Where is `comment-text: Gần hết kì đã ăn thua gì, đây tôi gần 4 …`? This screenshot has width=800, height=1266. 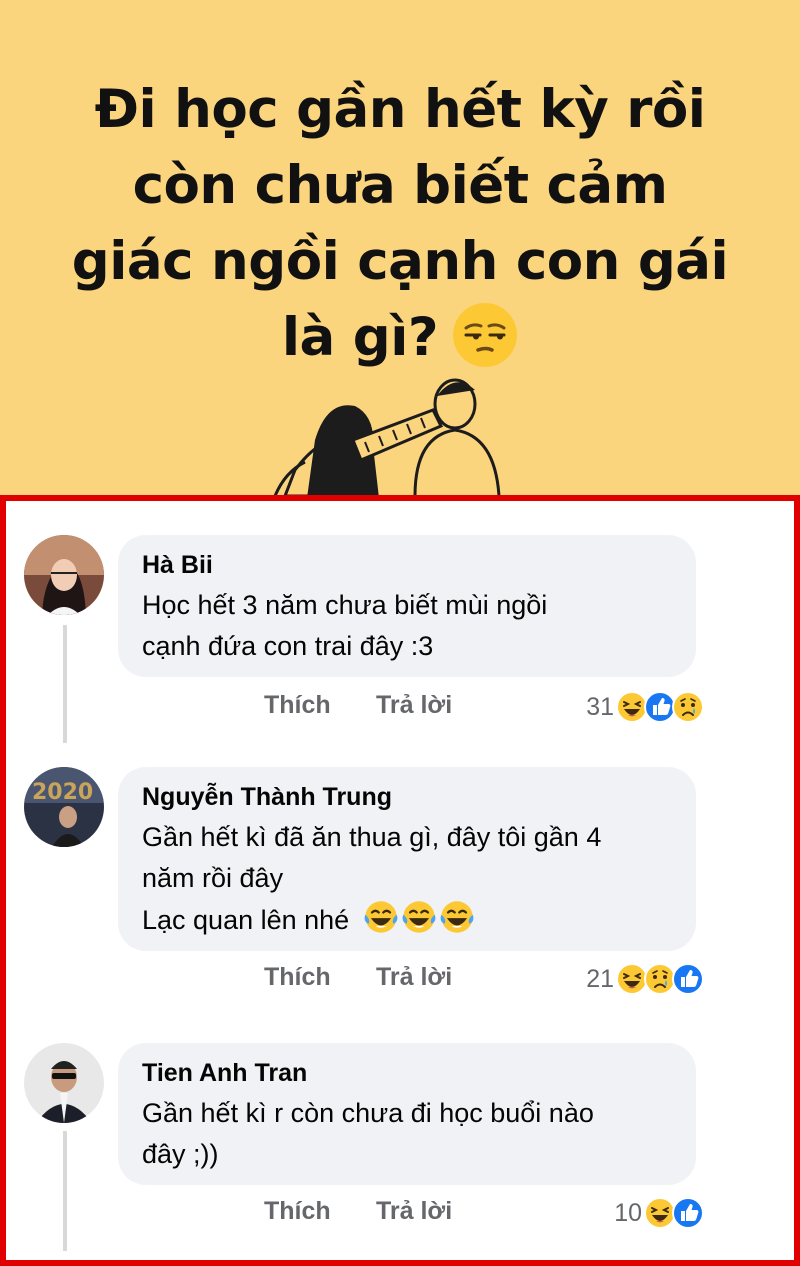
comment-text: Gần hết kì đã ăn thua gì, đây tôi gần 4 … is located at coordinates (407, 879).